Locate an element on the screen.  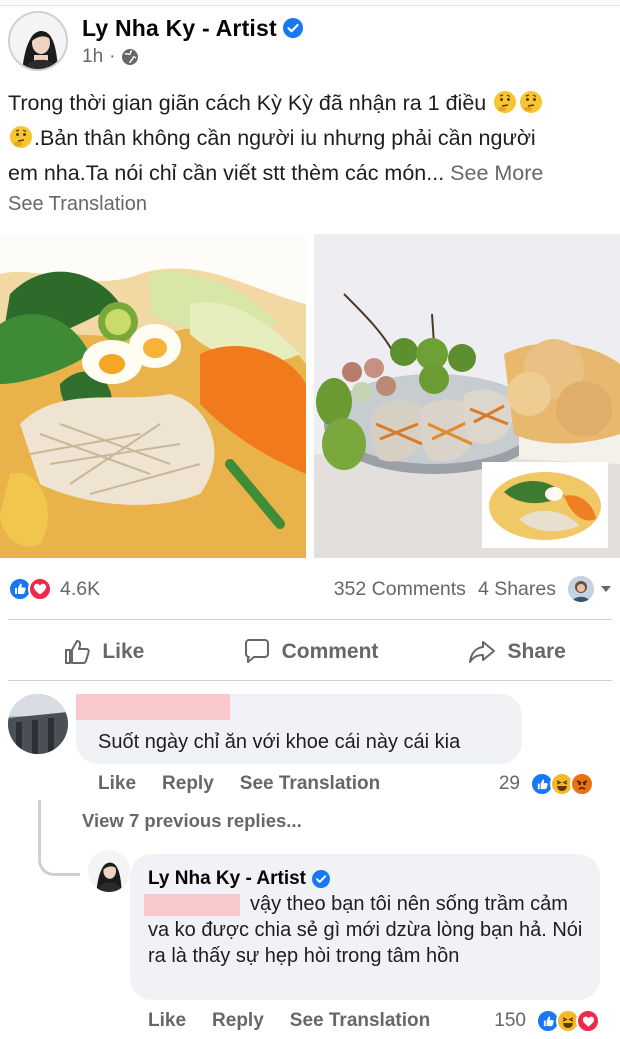
post-header: Ly Nha Ky - Artist 1h · is located at coordinates (155, 41).